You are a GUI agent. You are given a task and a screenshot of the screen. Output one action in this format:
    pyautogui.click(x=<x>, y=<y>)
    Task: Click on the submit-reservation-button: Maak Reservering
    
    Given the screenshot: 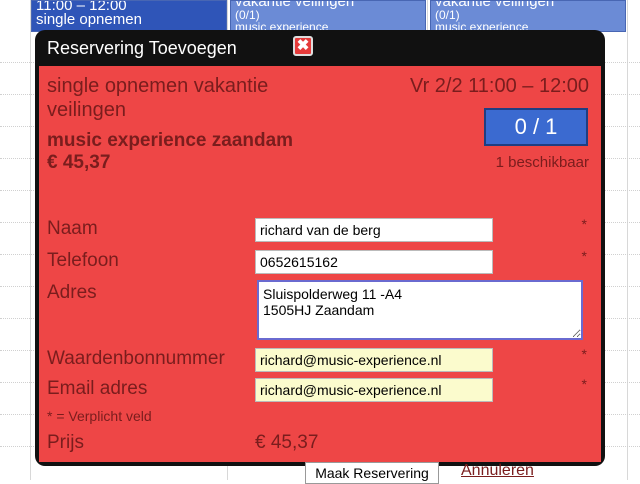 What is the action you would take?
    pyautogui.click(x=372, y=473)
    